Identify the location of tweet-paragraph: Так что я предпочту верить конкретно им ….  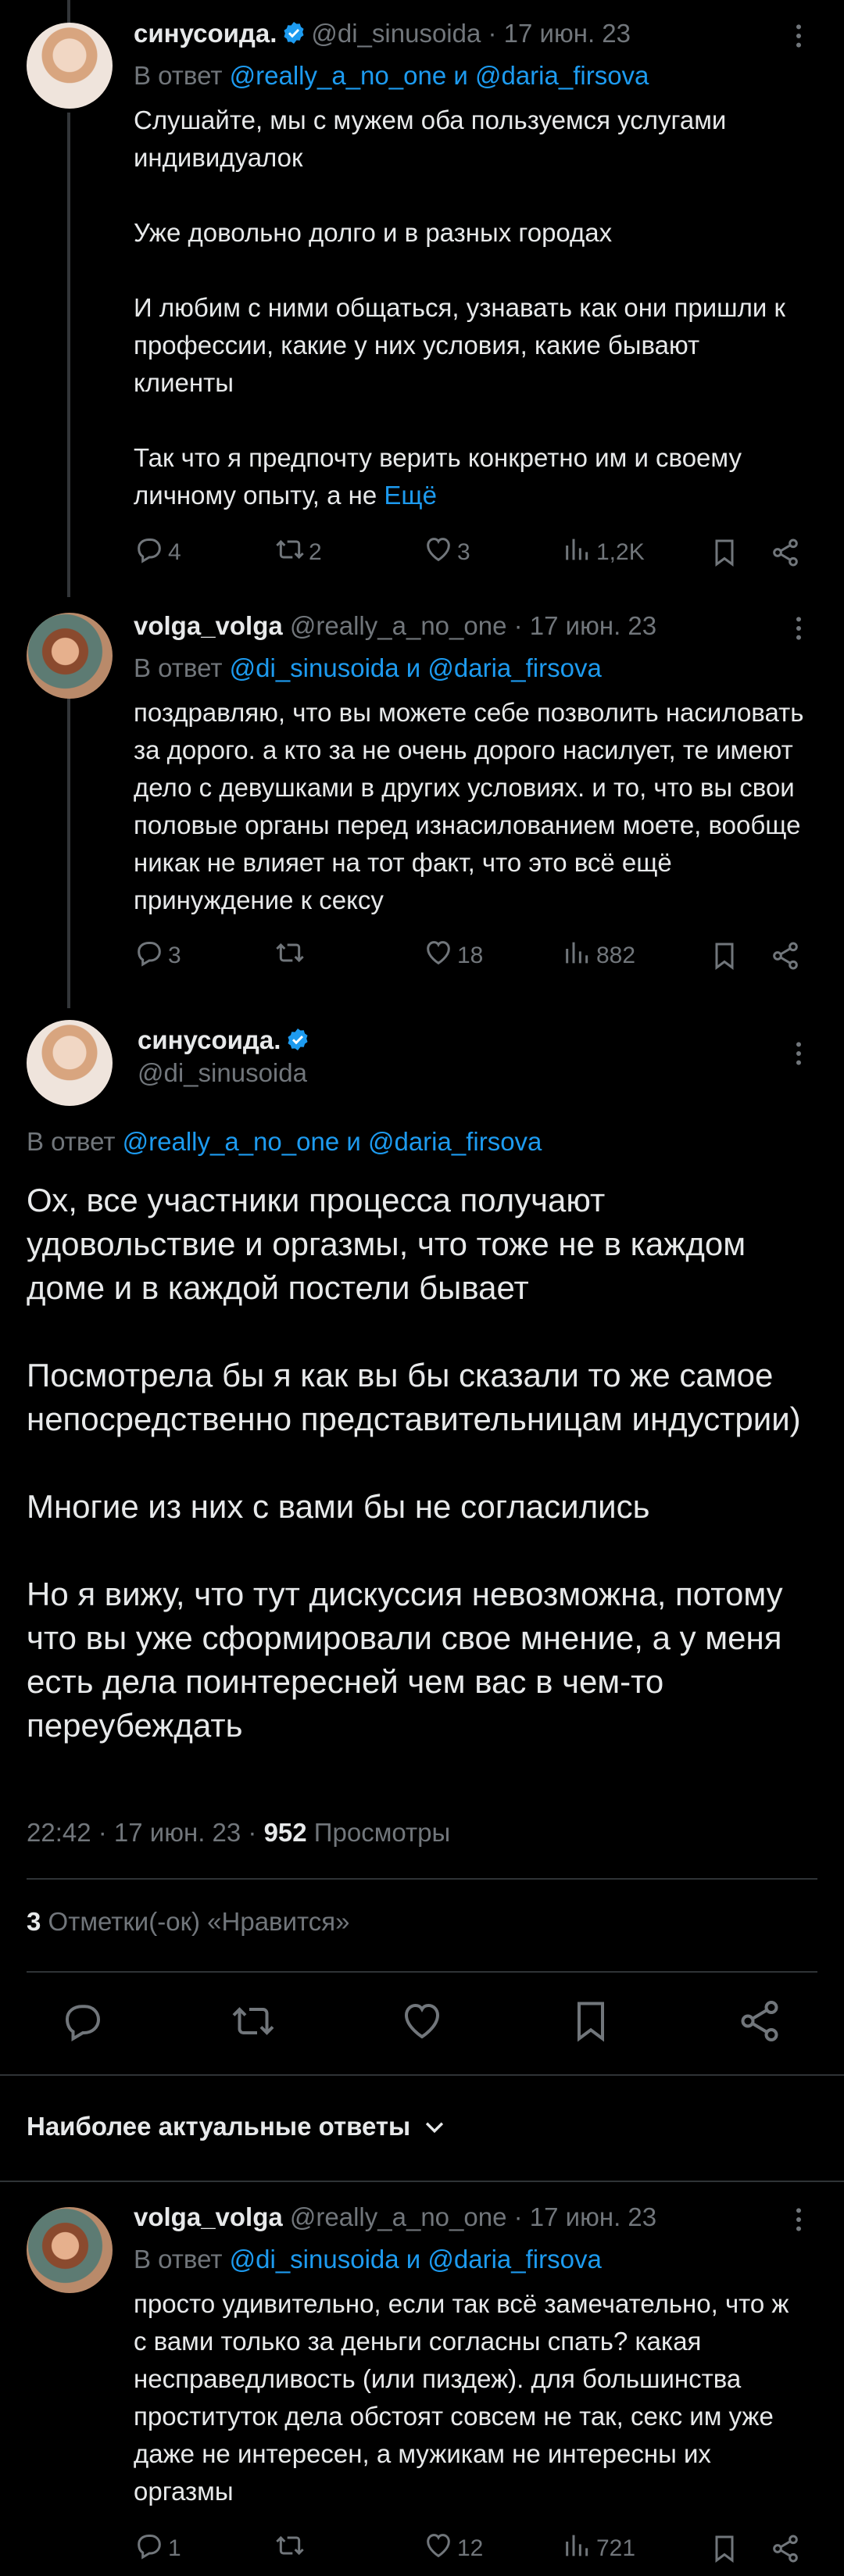
(470, 476).